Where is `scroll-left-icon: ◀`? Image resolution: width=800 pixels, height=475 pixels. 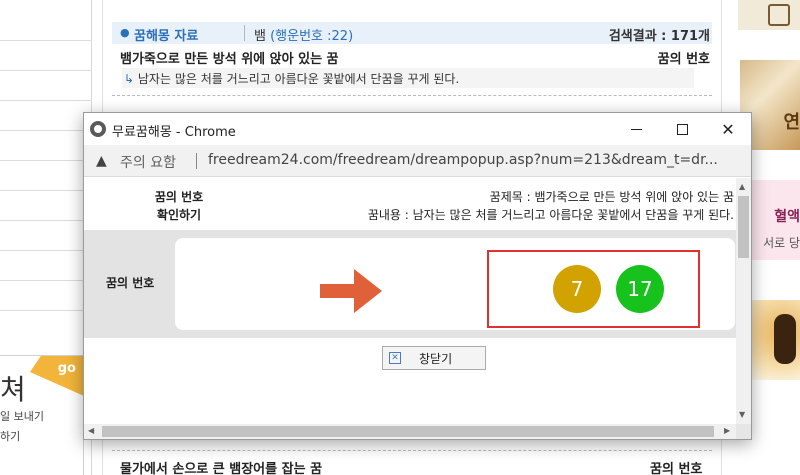
scroll-left-icon: ◀ is located at coordinates (91, 430).